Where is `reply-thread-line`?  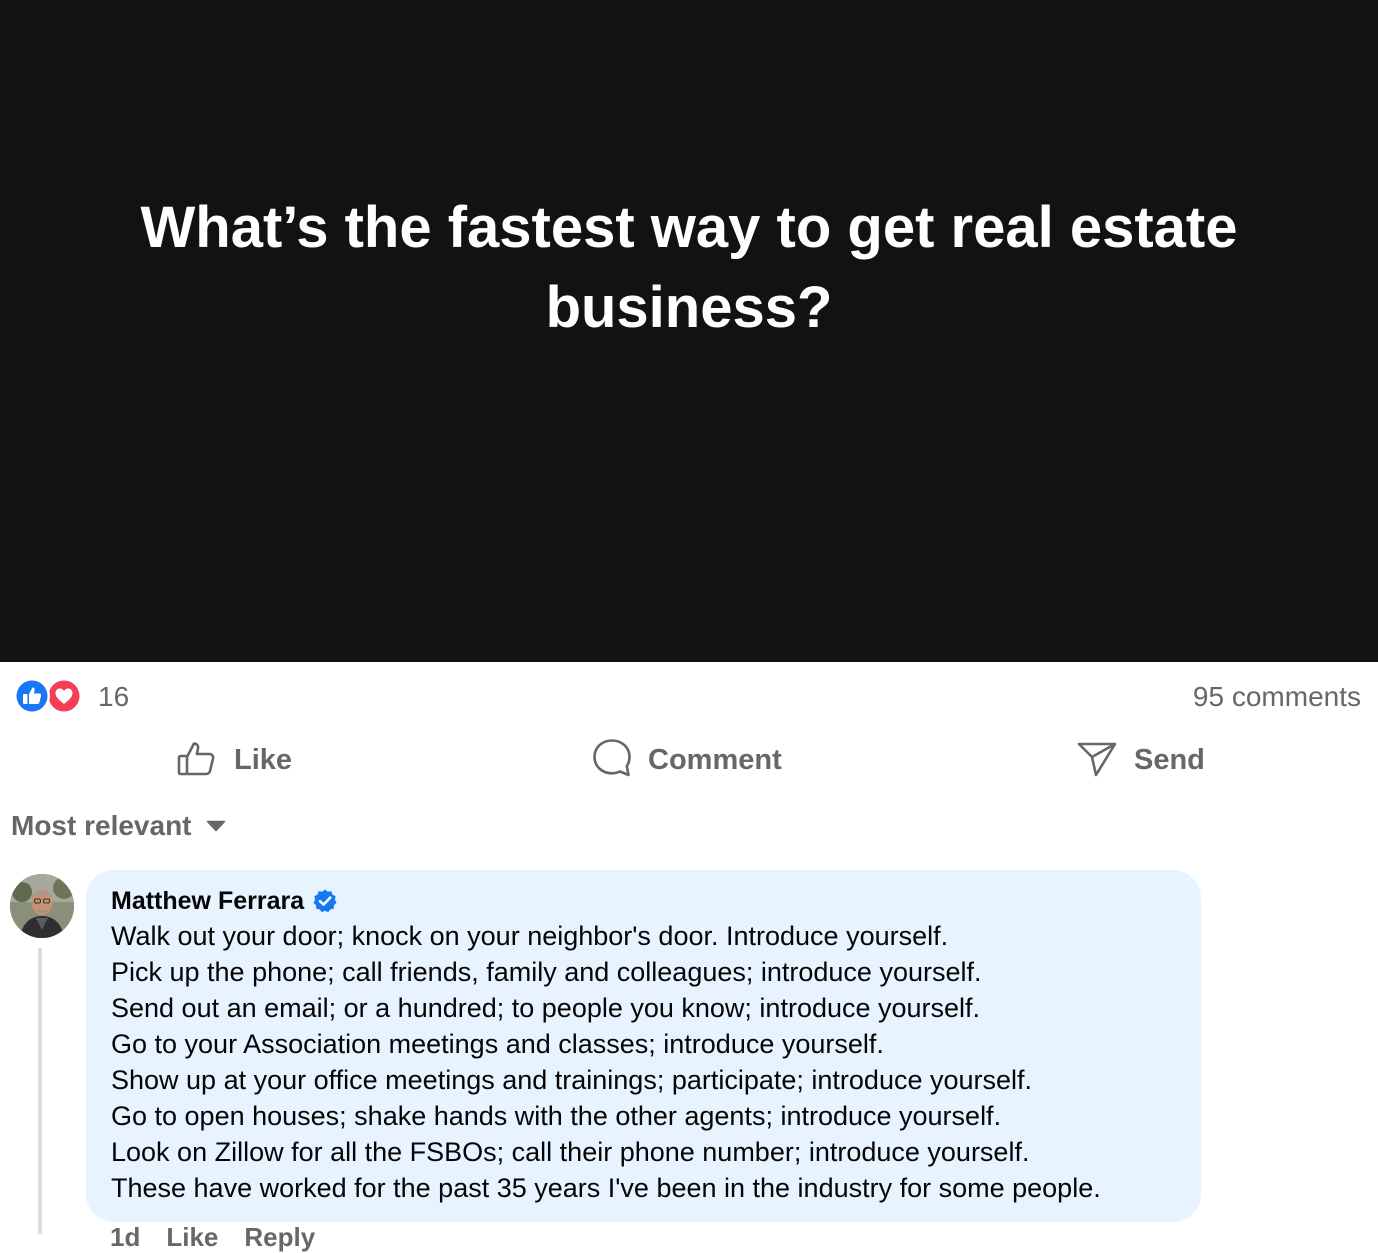
reply-thread-line is located at coordinates (40, 1091).